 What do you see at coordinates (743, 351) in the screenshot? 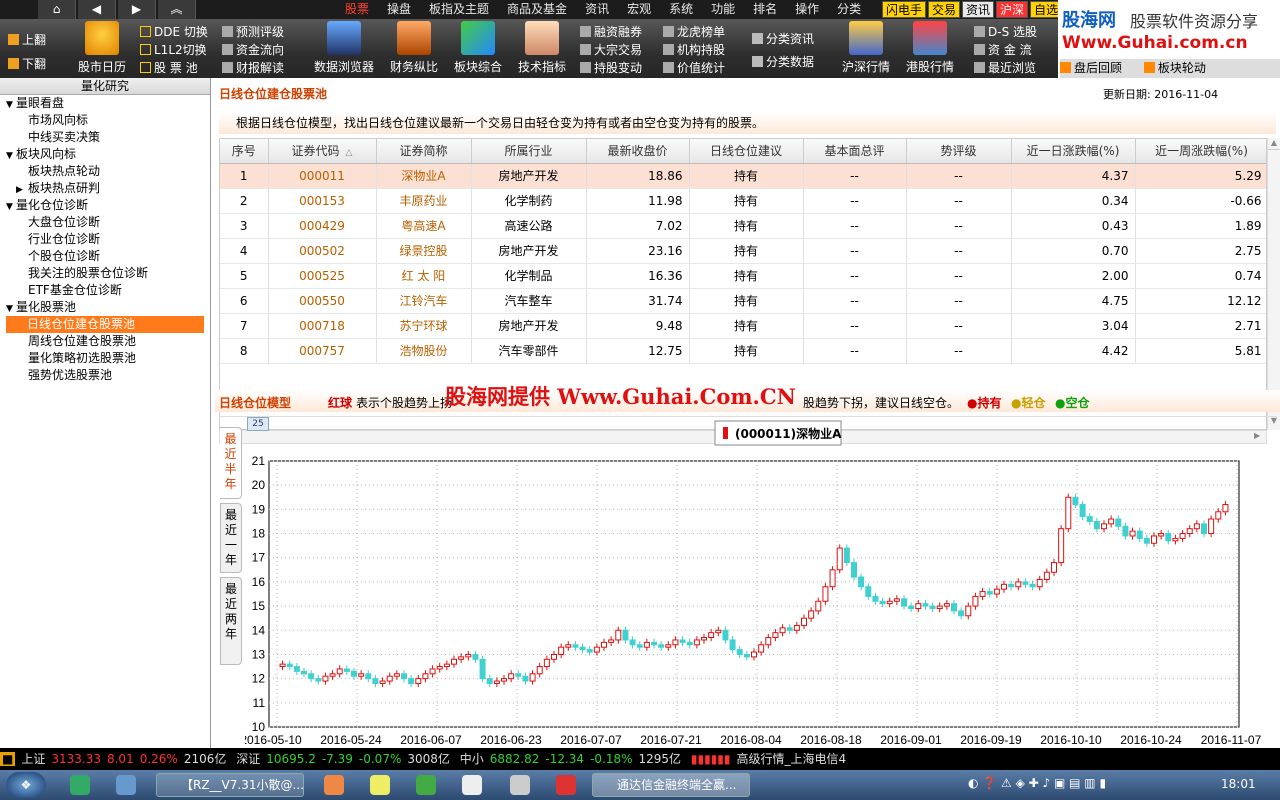
I see `table-row: 8 000757 浩物股份 汽车零部件 12.75 持有 -- -- 4.42 5.81` at bounding box center [743, 351].